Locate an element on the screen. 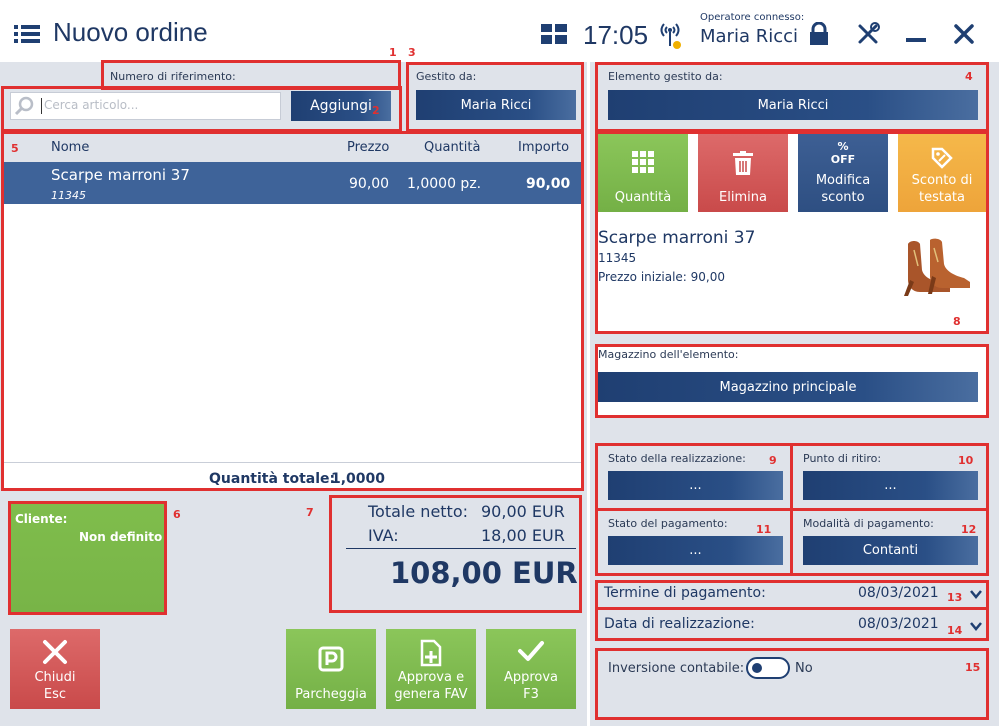 This screenshot has height=726, width=999. reverse-charge-box is located at coordinates (792, 684).